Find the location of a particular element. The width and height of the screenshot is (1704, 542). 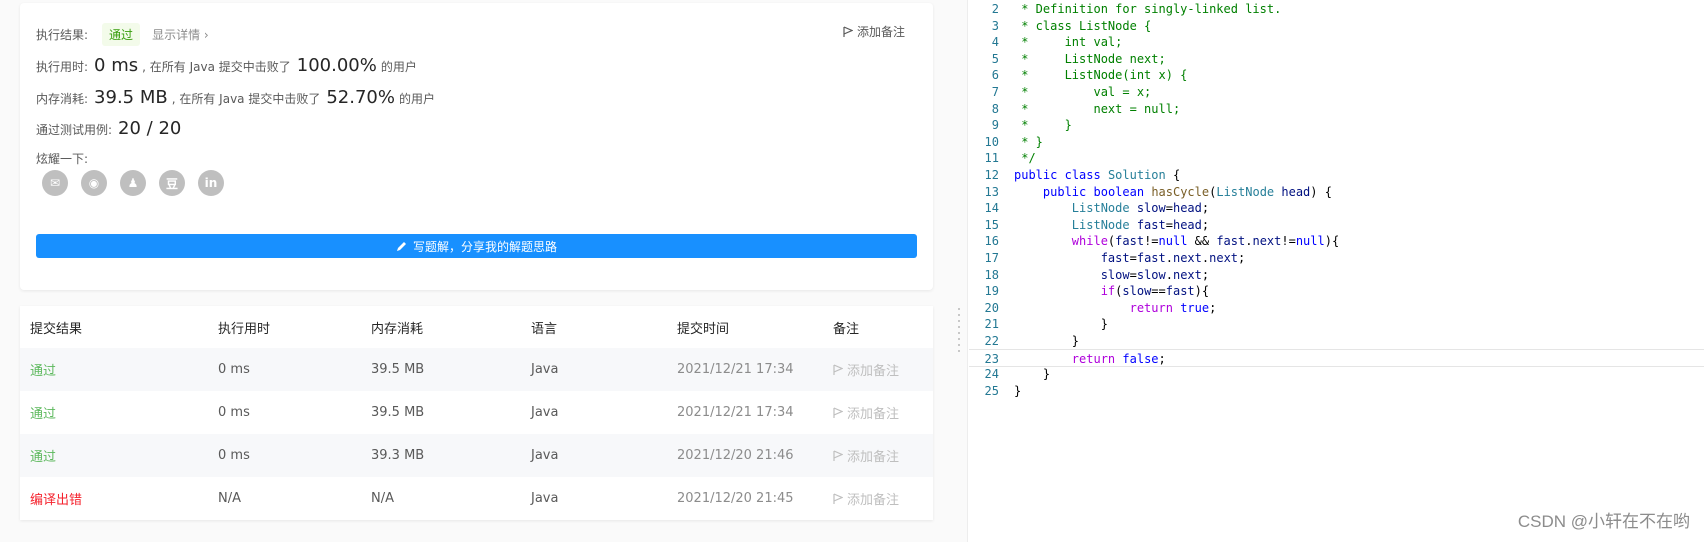

code-text: * class ListNode { is located at coordinates (1083, 25).